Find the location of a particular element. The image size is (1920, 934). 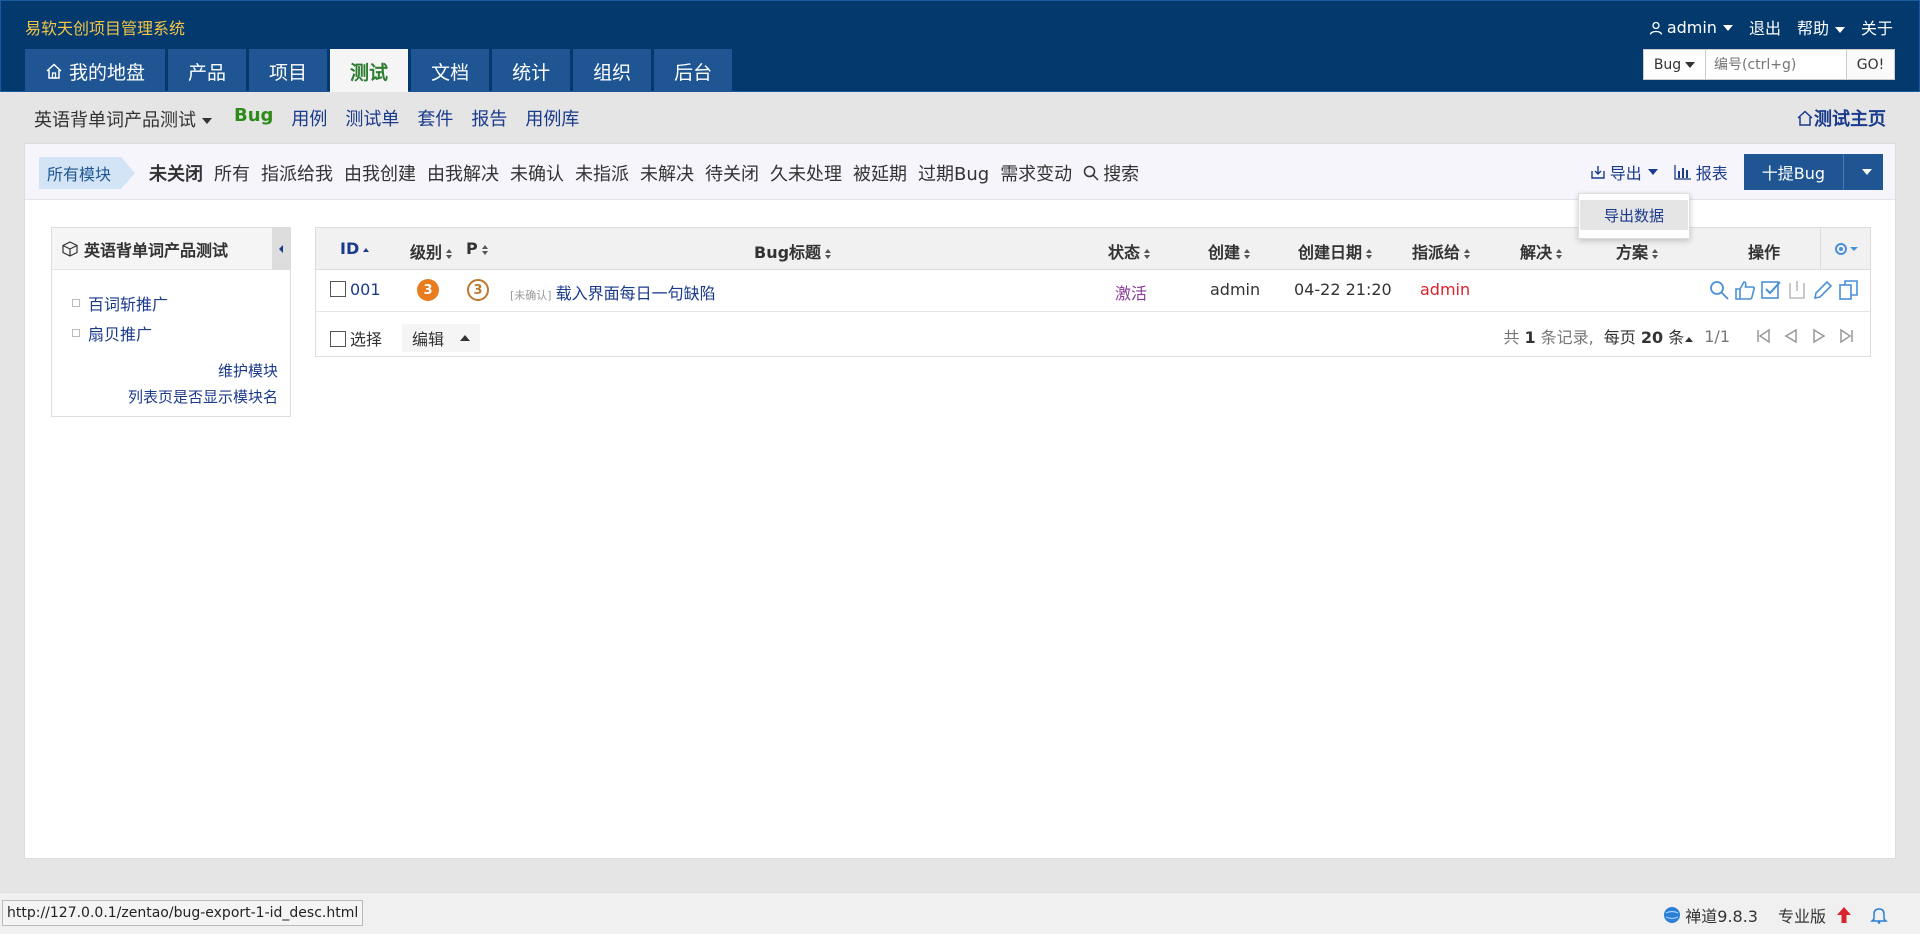

module-breadcrumb: 所有模块 is located at coordinates (87, 173).